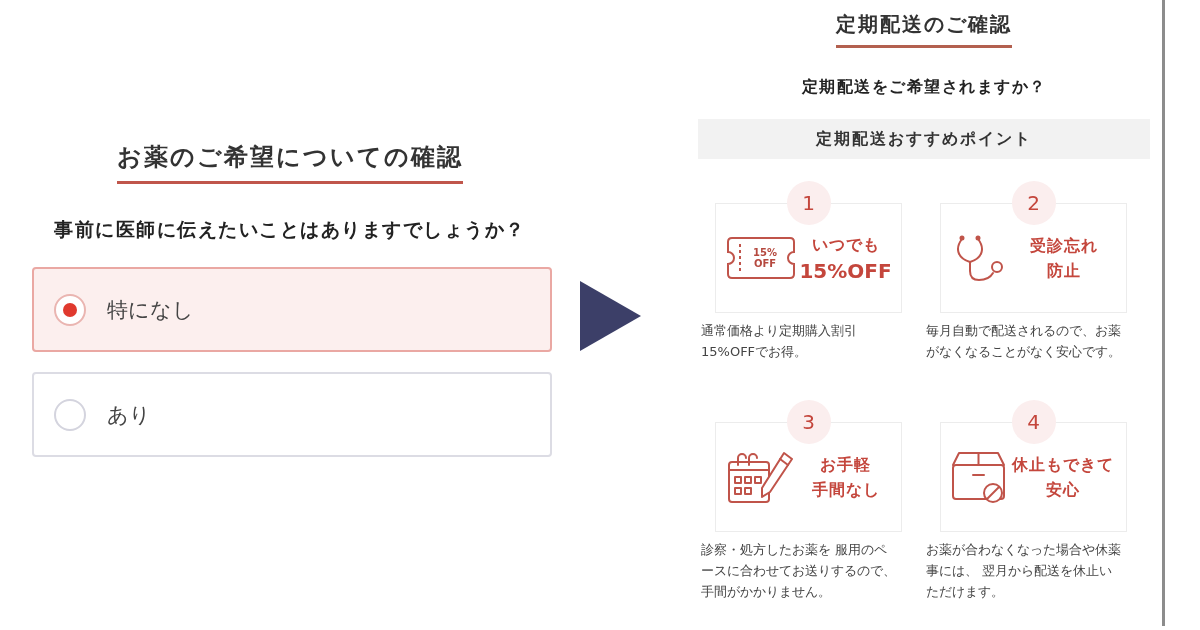 The width and height of the screenshot is (1200, 630). What do you see at coordinates (761, 477) in the screenshot?
I see `calendar-pencil-icon` at bounding box center [761, 477].